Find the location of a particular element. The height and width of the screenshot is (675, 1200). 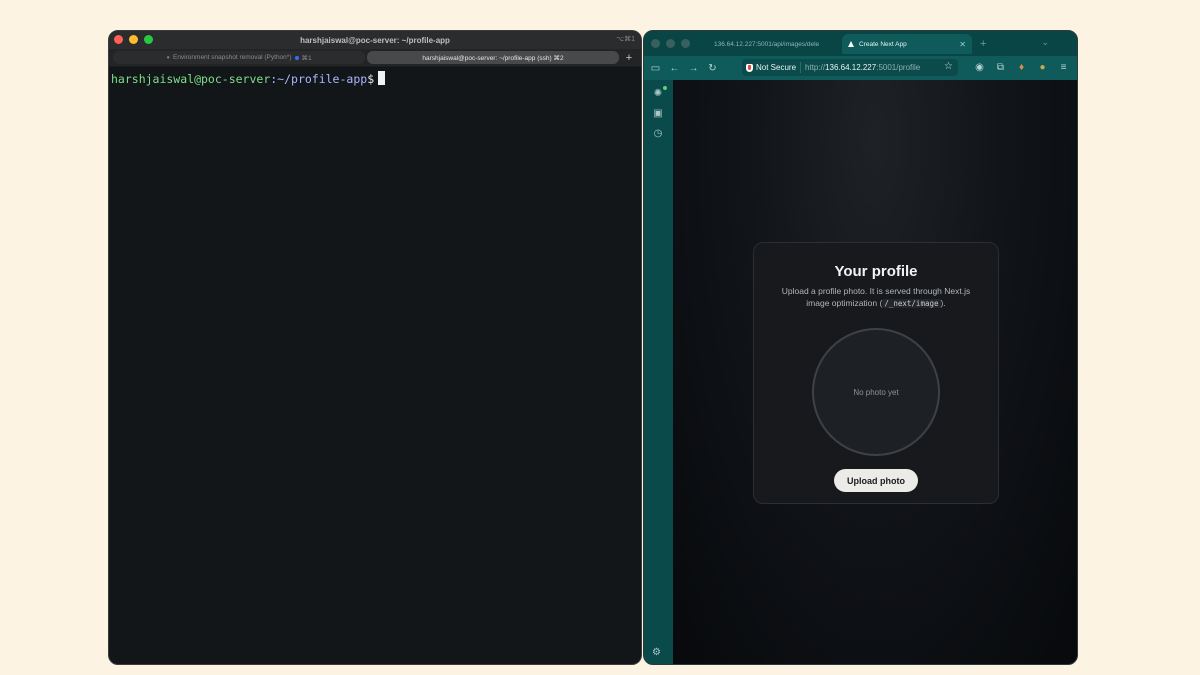

browser-tab-next-app: Create Next App ✕ is located at coordinates (907, 44).